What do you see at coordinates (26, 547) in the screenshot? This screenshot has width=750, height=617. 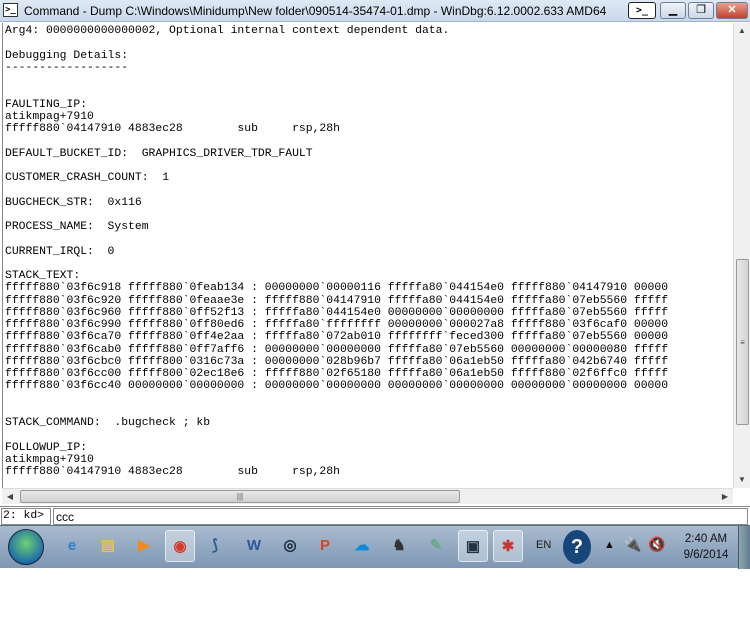 I see `windows-start-button` at bounding box center [26, 547].